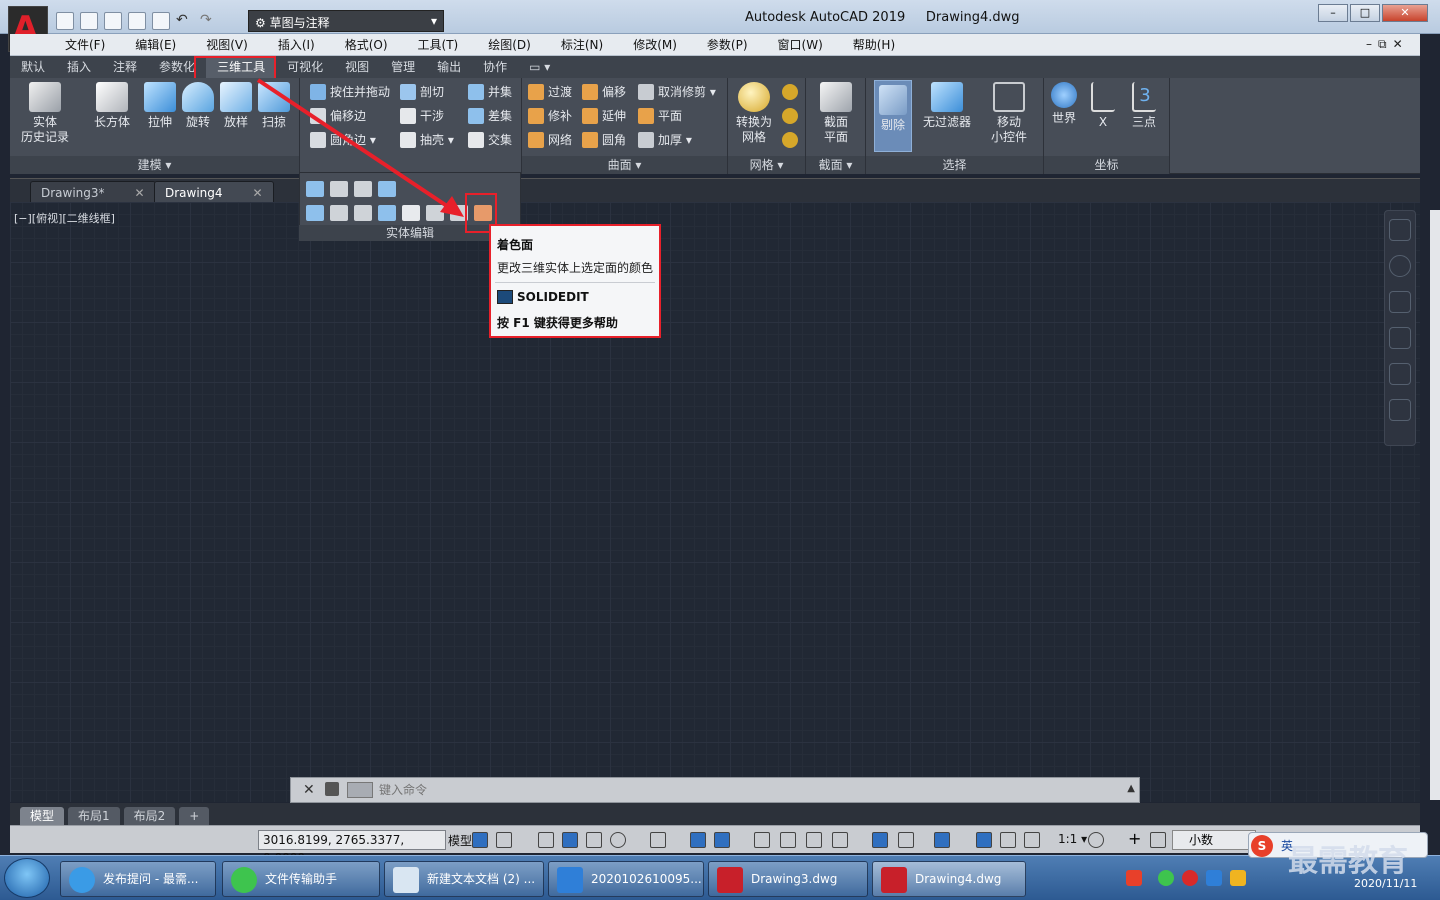 The width and height of the screenshot is (1440, 900). What do you see at coordinates (480, 840) in the screenshot?
I see `grid-icon` at bounding box center [480, 840].